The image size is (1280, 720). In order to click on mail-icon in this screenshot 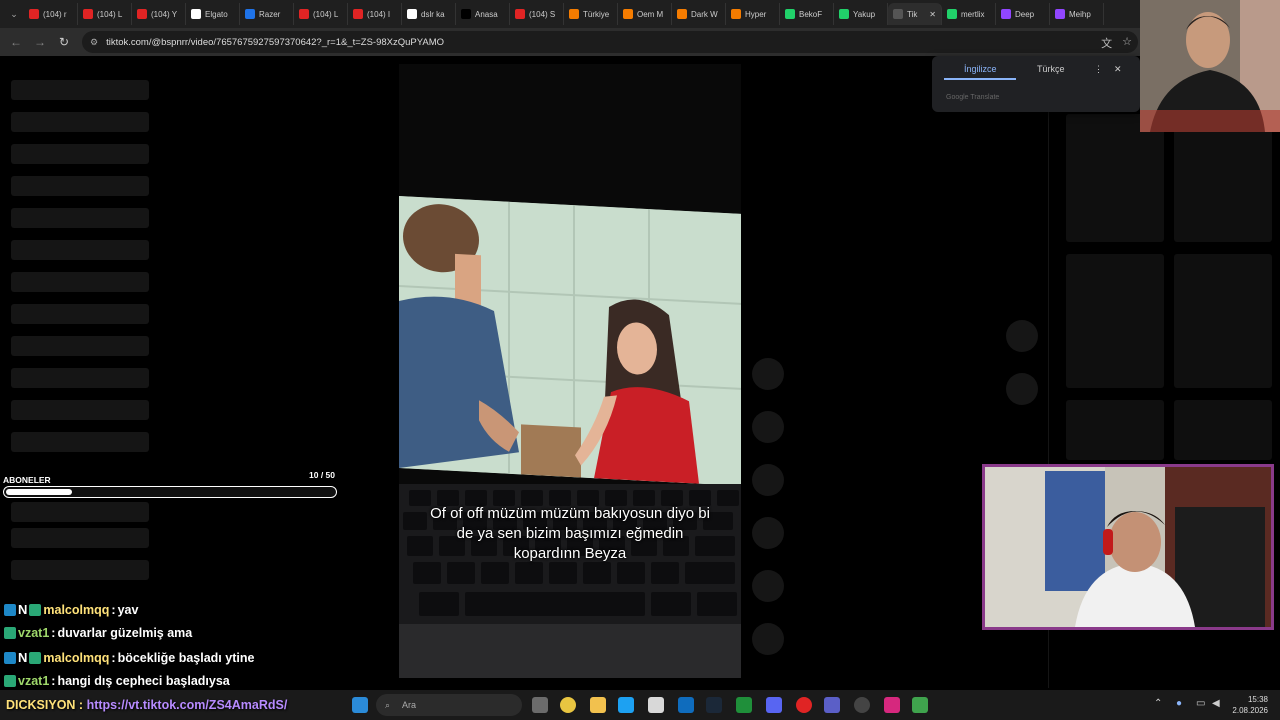, I will do `click(686, 705)`.